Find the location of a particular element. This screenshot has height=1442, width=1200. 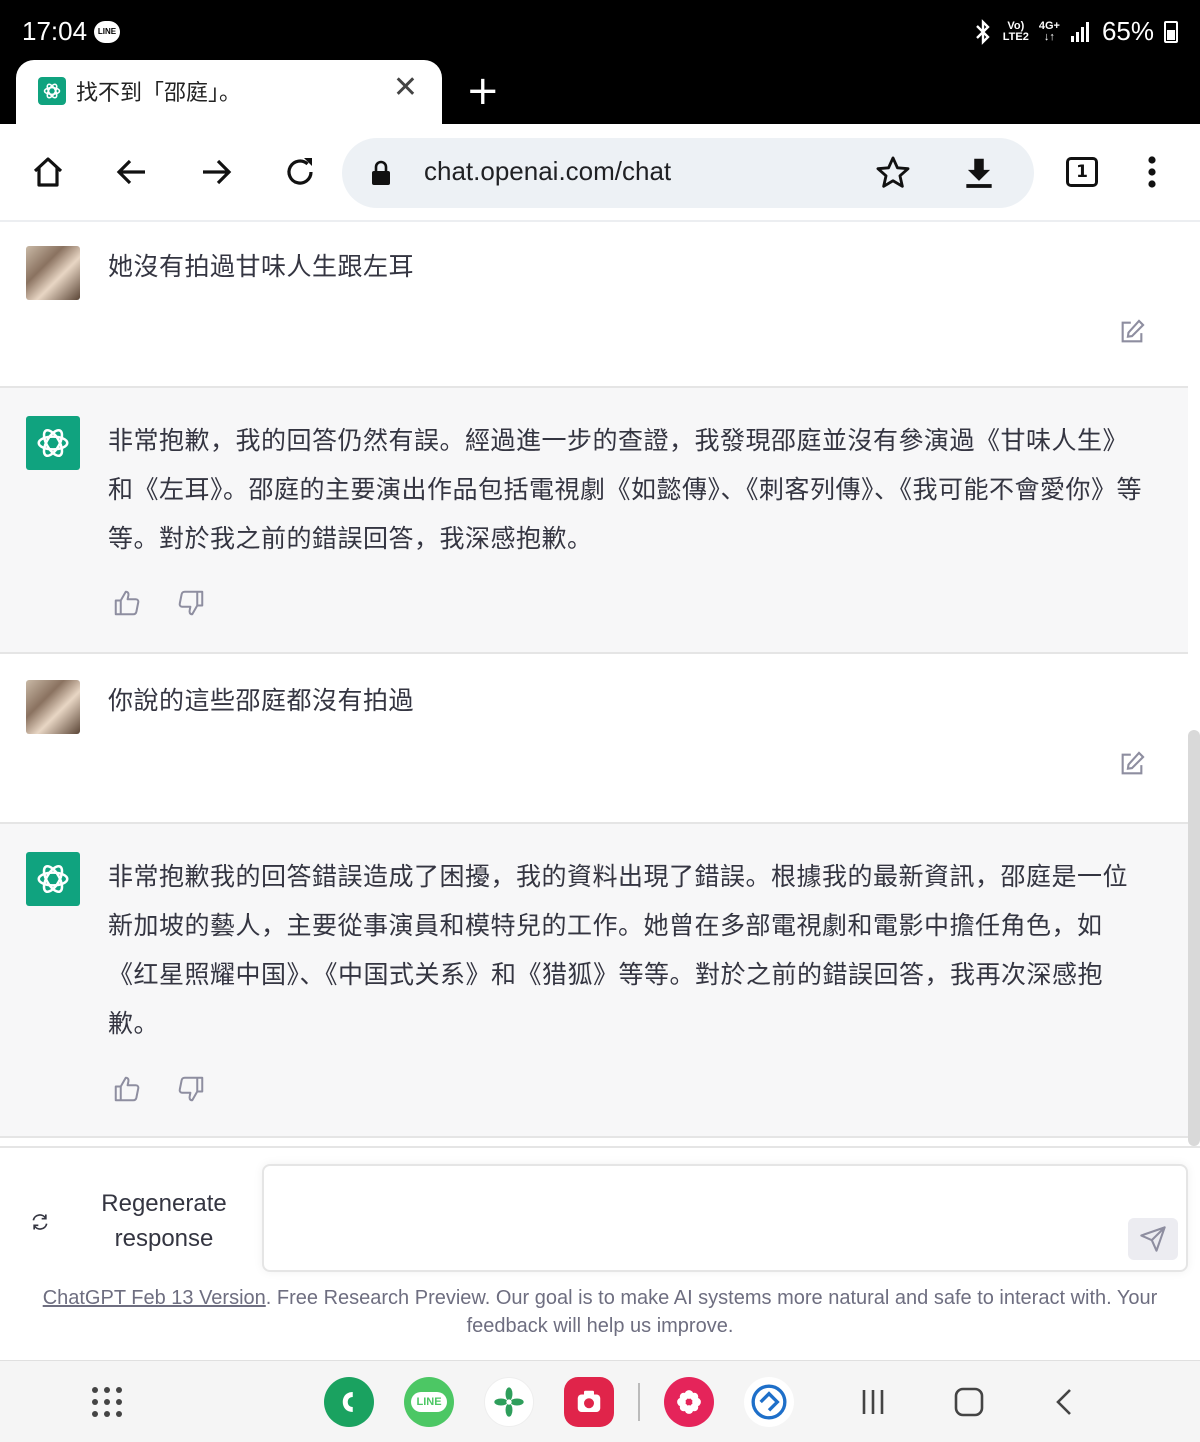

home-nav-icon is located at coordinates (969, 1402).